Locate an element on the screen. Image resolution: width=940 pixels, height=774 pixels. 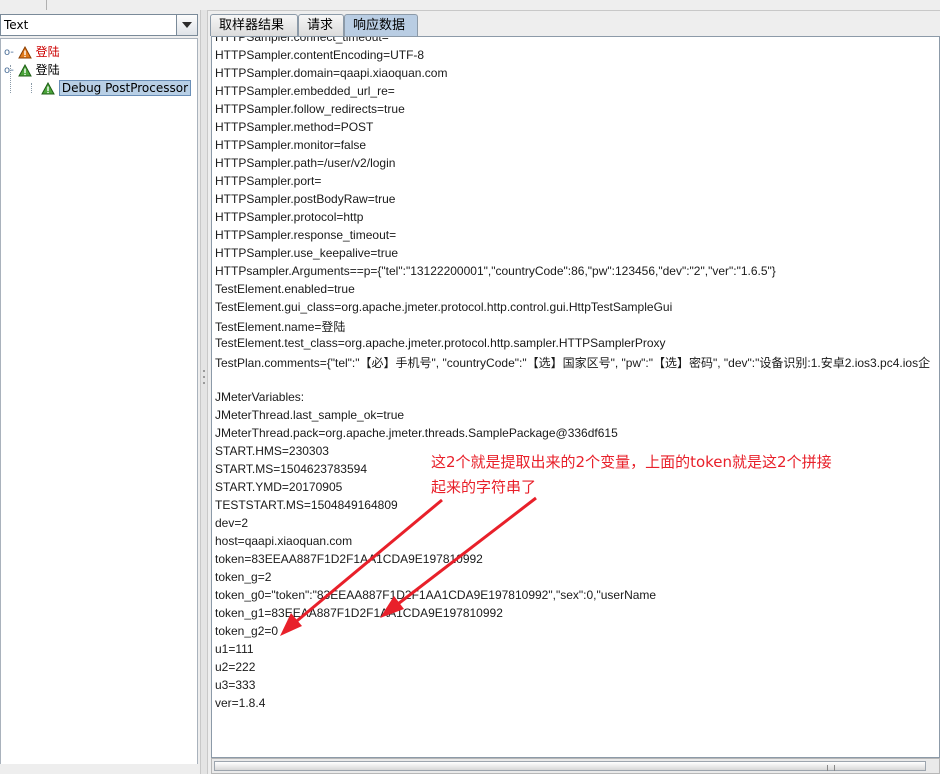
response-line: HTTPSampler.connect_timeout= is located at coordinates (302, 40).